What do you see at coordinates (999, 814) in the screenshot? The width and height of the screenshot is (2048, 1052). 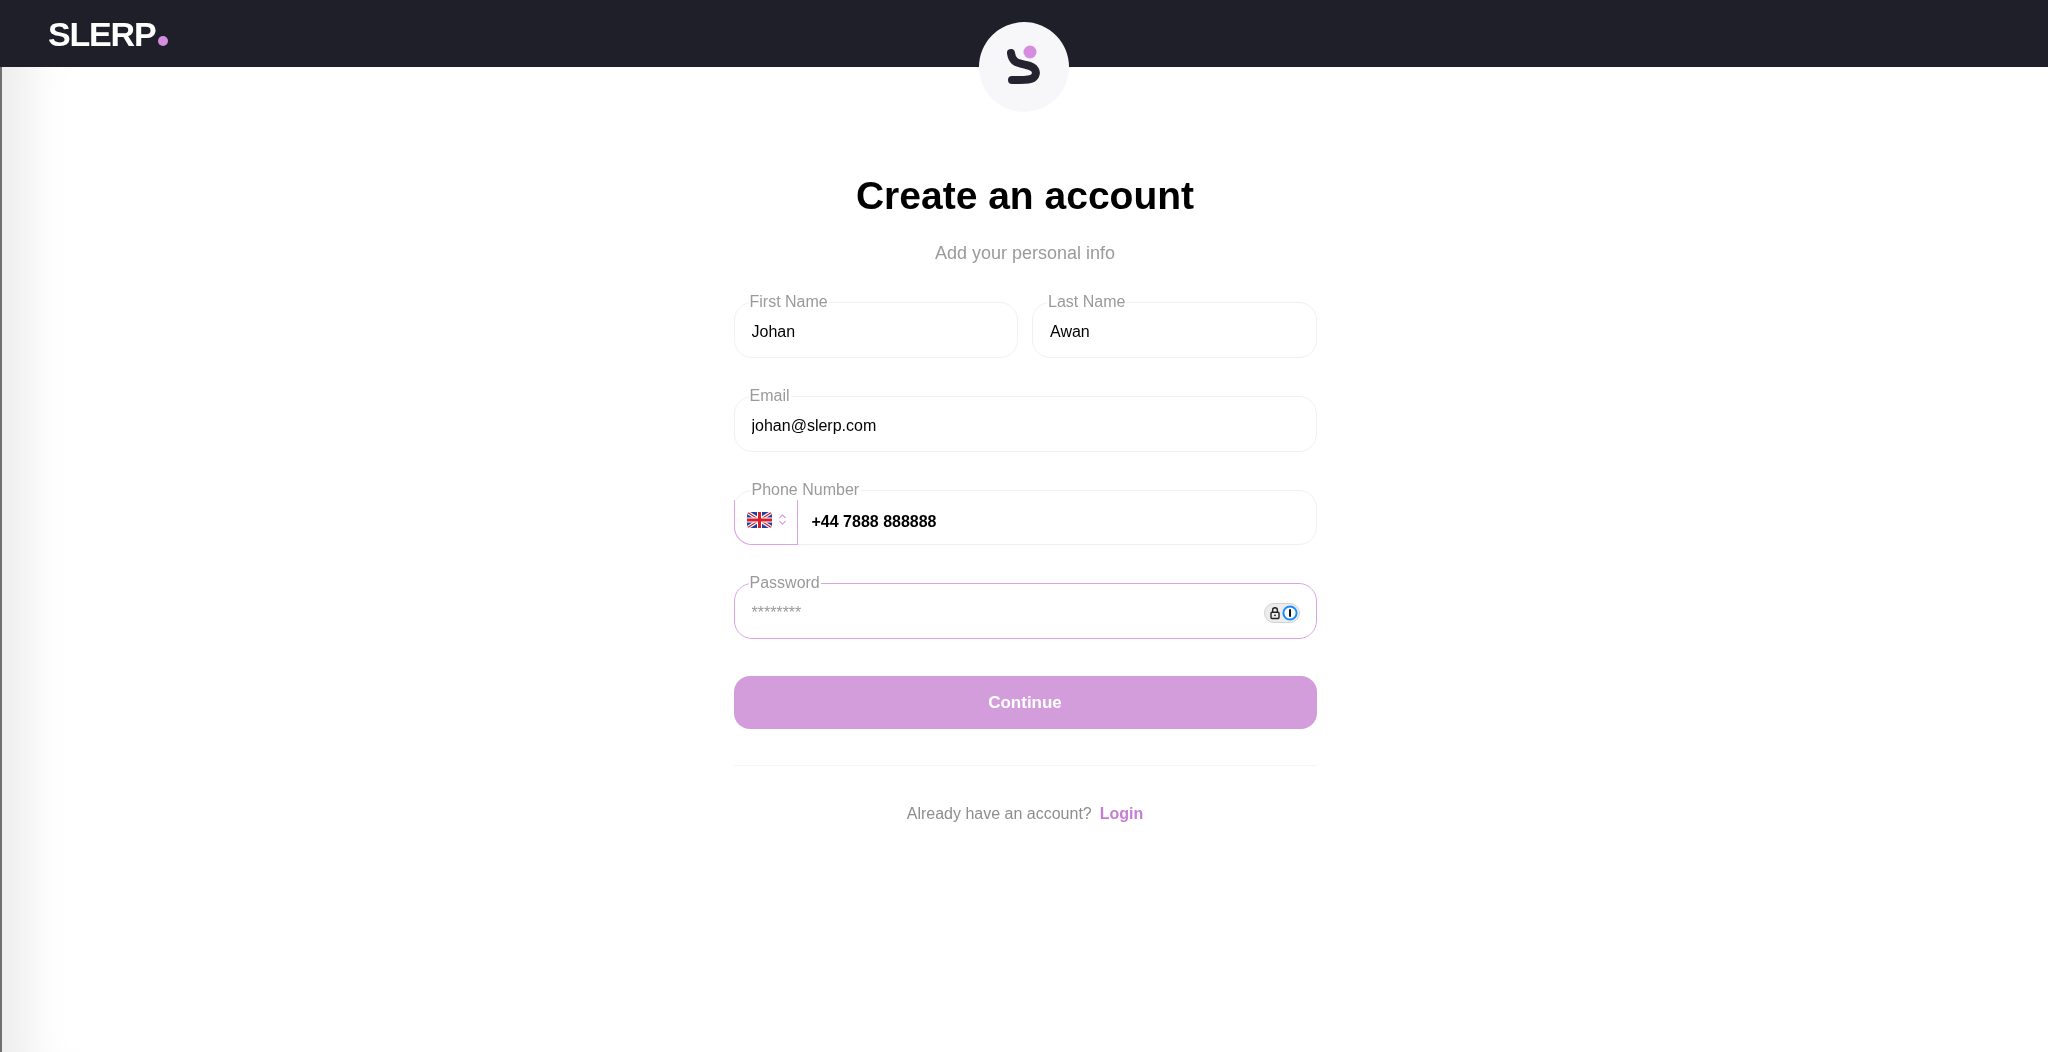 I see `login-prompt-text: Already have an account?` at bounding box center [999, 814].